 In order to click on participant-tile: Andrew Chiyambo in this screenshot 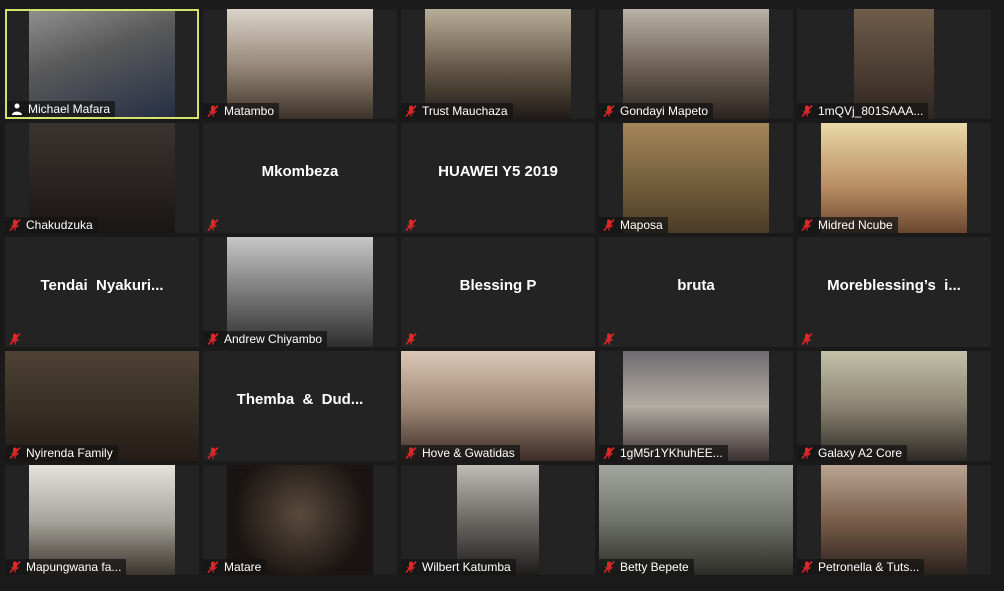, I will do `click(300, 292)`.